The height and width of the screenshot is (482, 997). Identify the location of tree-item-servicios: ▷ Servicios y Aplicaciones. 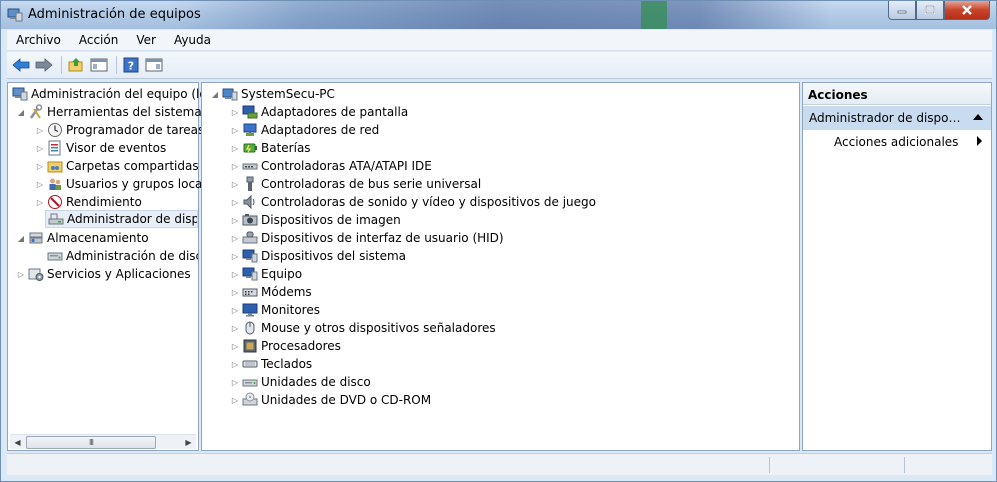
(103, 274).